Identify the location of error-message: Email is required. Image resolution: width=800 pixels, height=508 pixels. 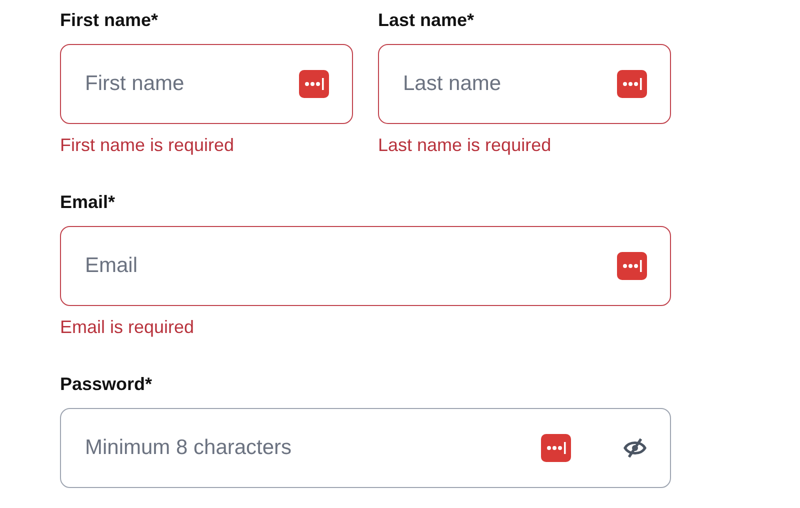
(128, 327).